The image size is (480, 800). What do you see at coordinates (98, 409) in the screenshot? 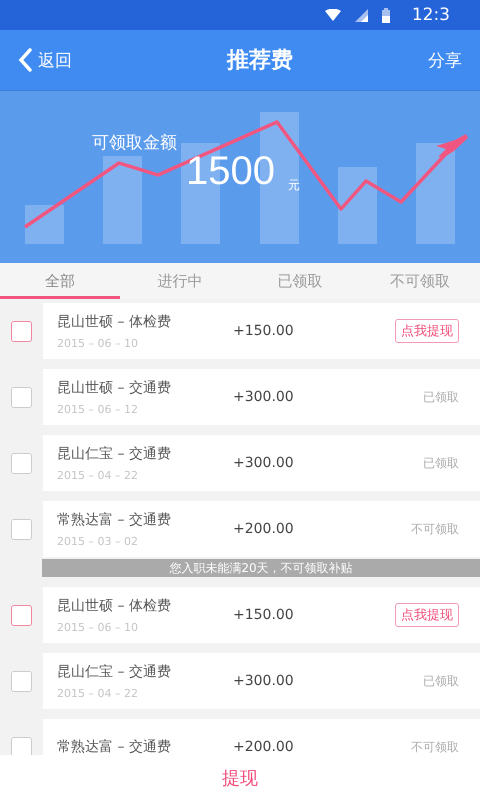
I see `record-date: 2015 – 06 – 12` at bounding box center [98, 409].